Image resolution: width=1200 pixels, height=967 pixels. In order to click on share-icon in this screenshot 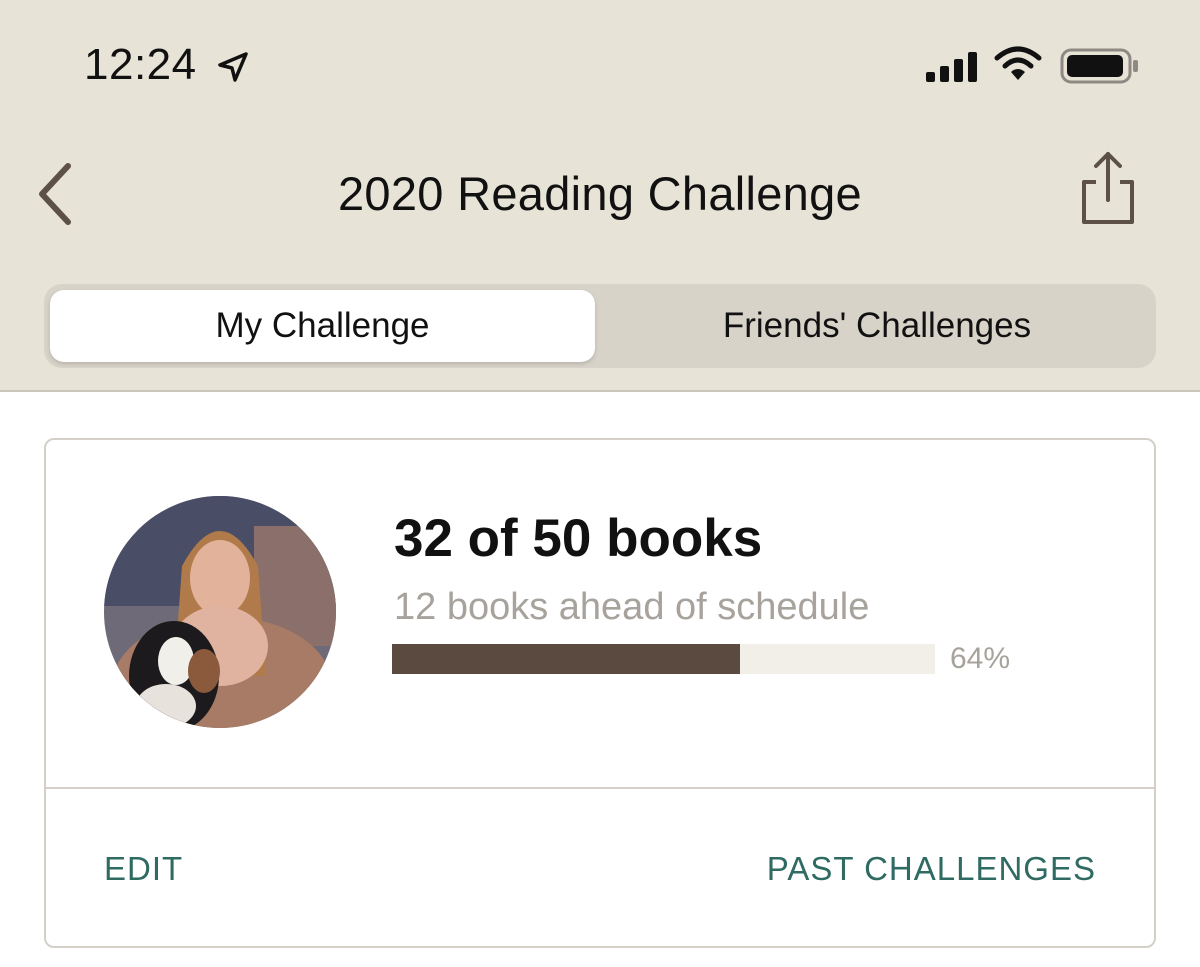, I will do `click(1108, 190)`.